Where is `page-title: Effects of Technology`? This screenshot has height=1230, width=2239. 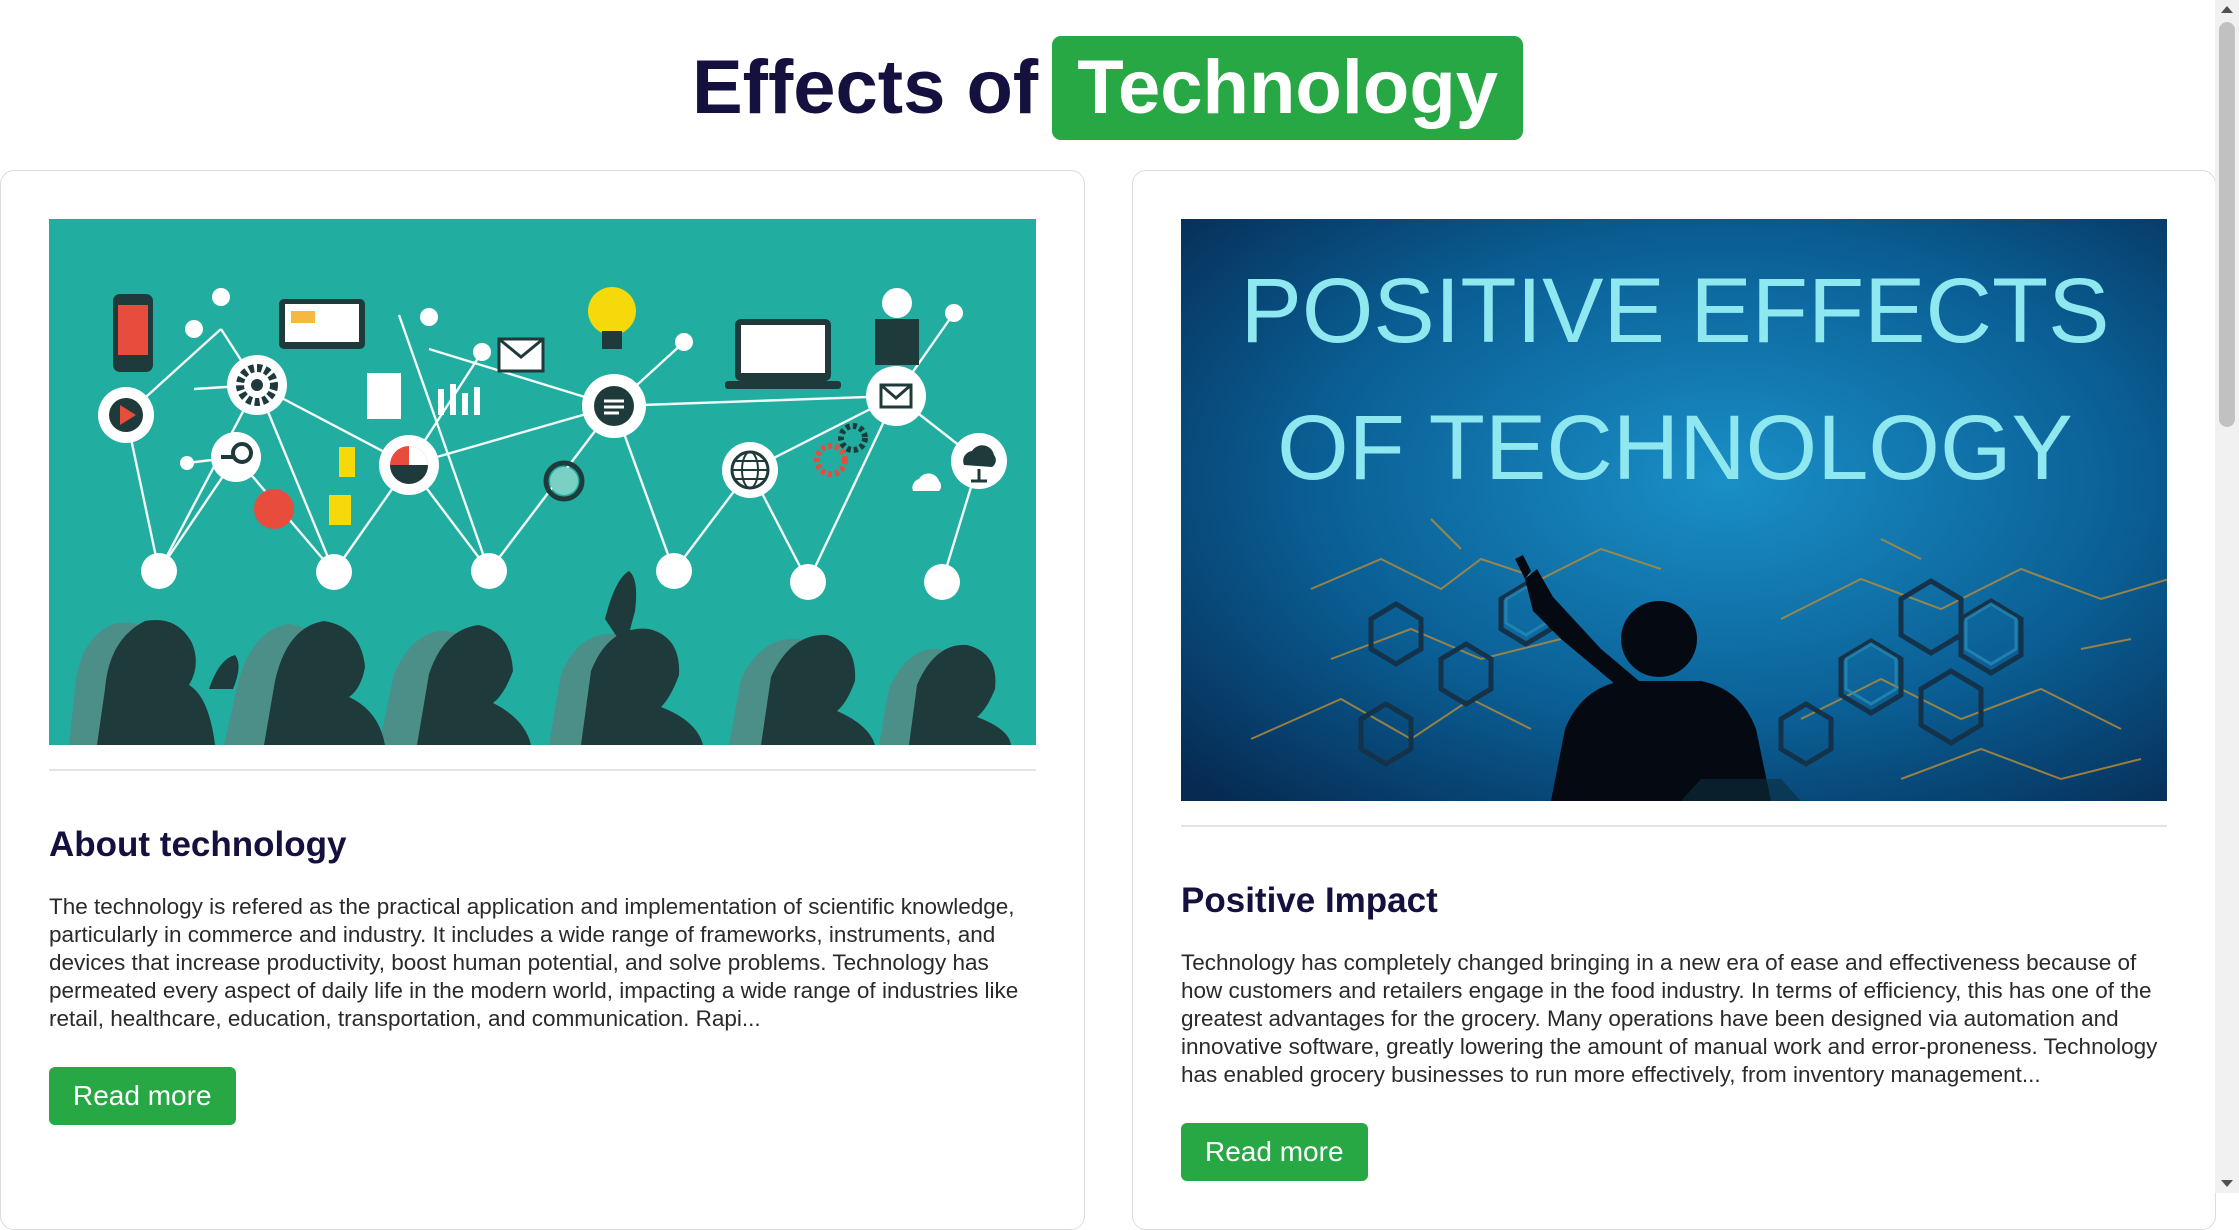
page-title: Effects of Technology is located at coordinates (1107, 85).